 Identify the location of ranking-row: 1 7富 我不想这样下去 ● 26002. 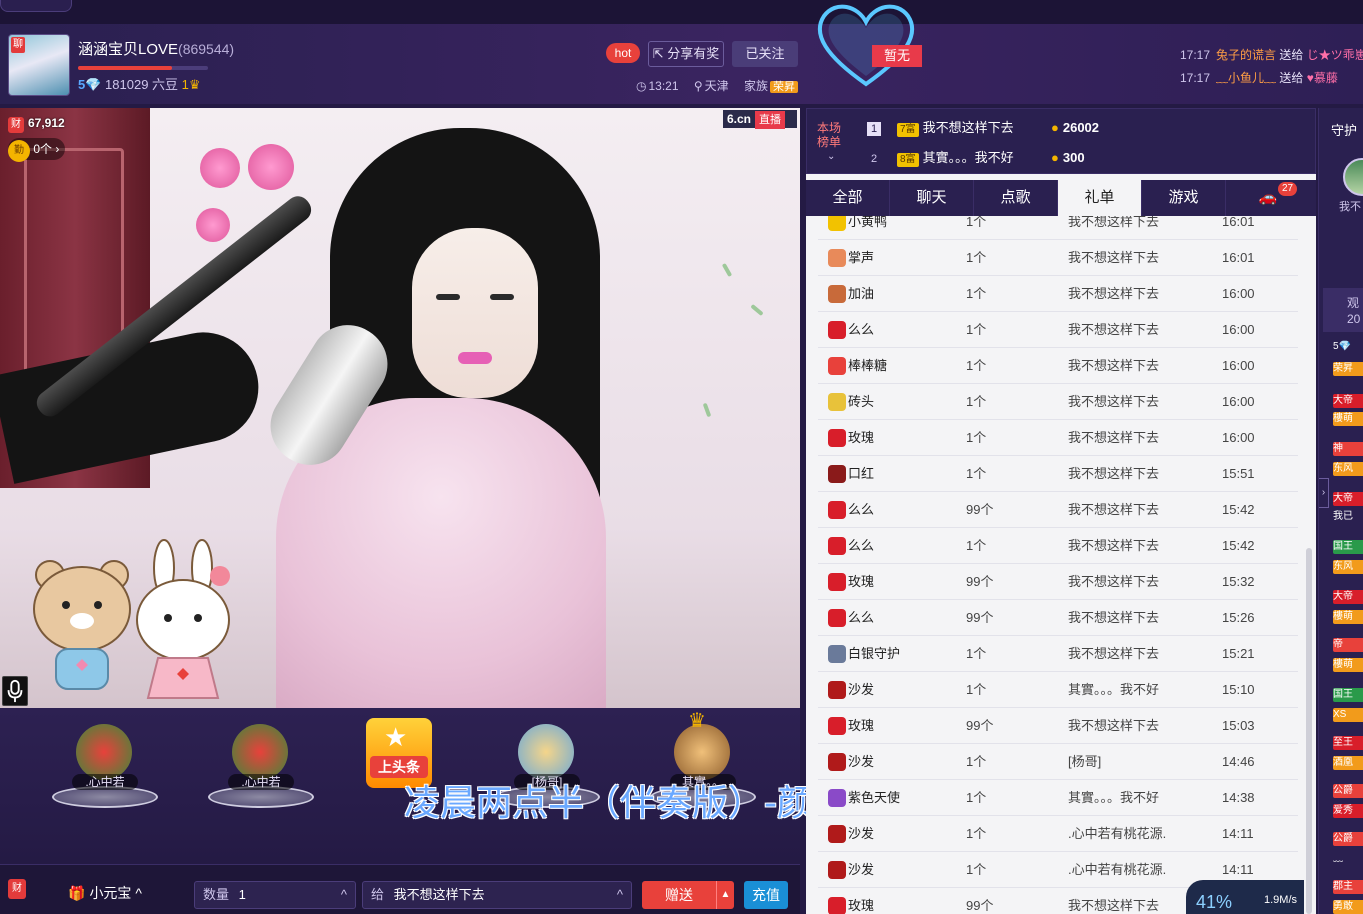
(1087, 128).